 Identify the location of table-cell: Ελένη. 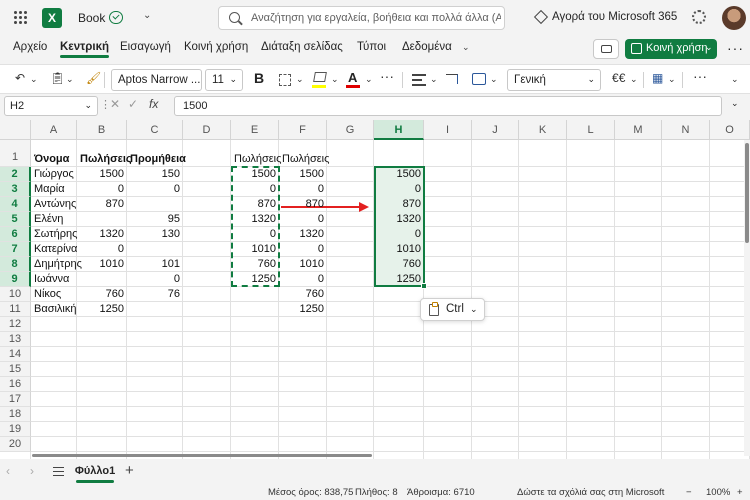
(54, 219).